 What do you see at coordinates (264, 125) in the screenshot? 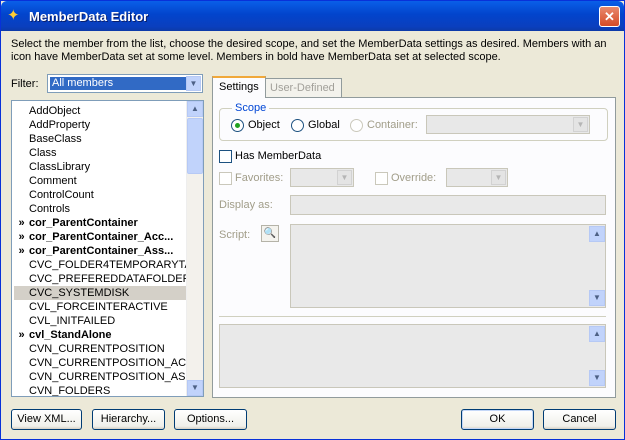
I see `scope-object-label: Object` at bounding box center [264, 125].